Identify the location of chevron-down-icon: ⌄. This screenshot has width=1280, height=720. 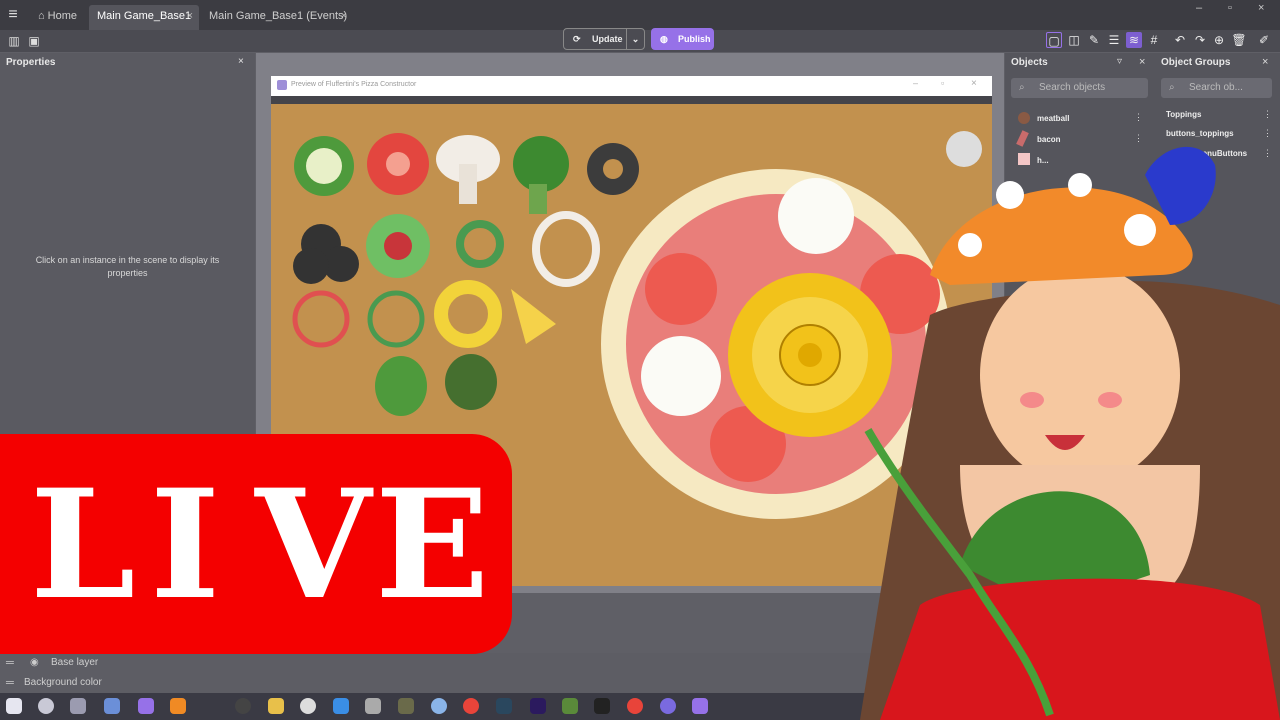
(635, 39).